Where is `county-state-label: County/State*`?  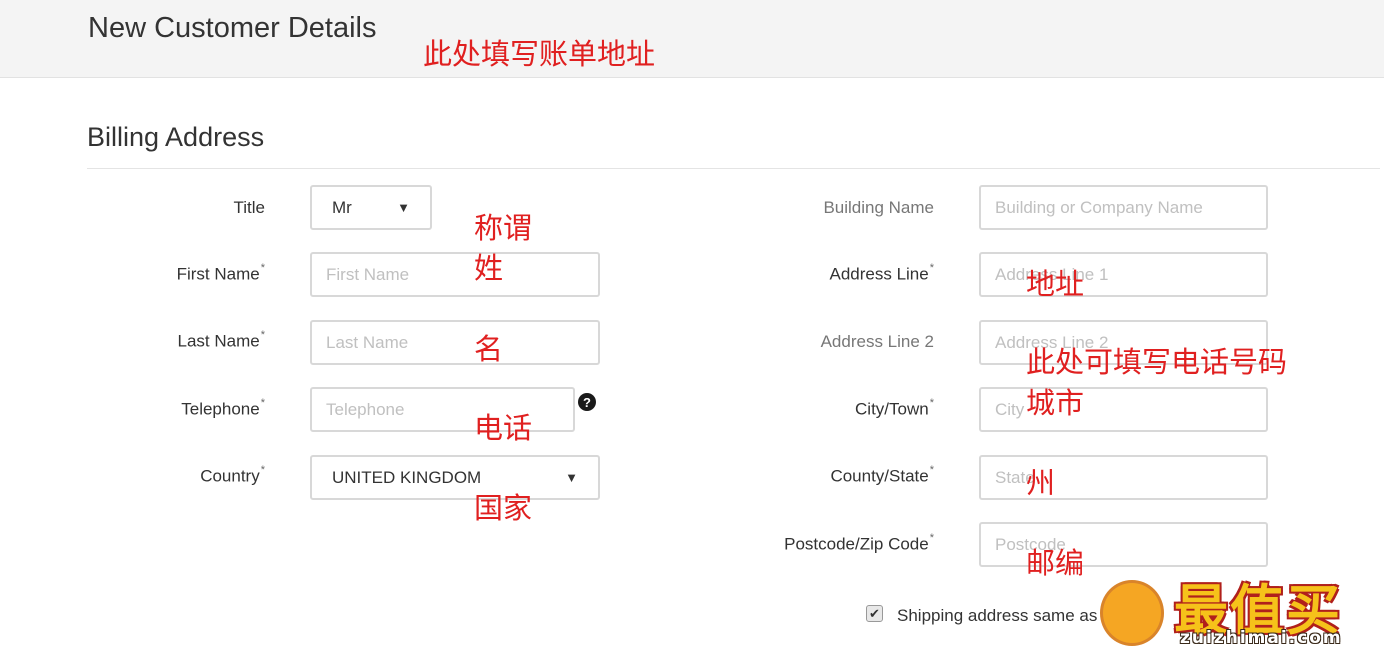
county-state-label: County/State* is located at coordinates (882, 475).